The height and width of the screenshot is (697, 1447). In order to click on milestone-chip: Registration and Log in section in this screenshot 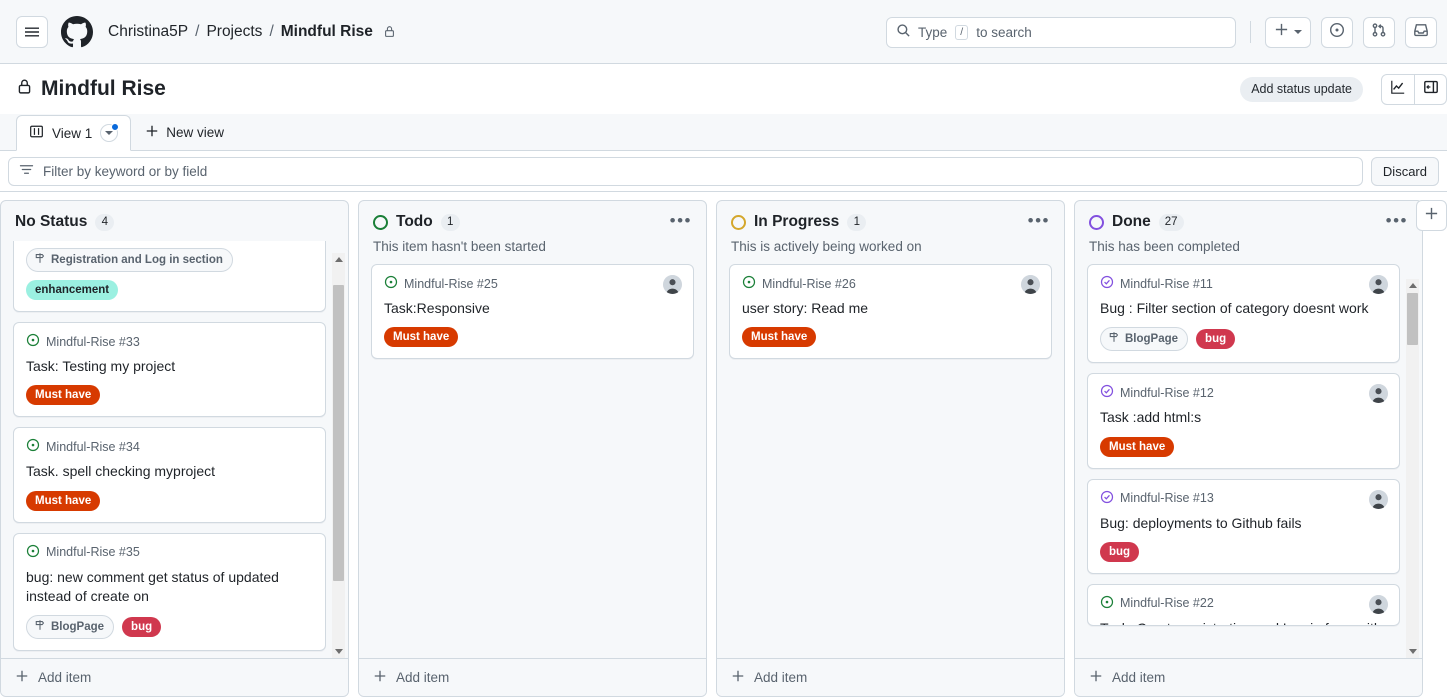, I will do `click(129, 260)`.